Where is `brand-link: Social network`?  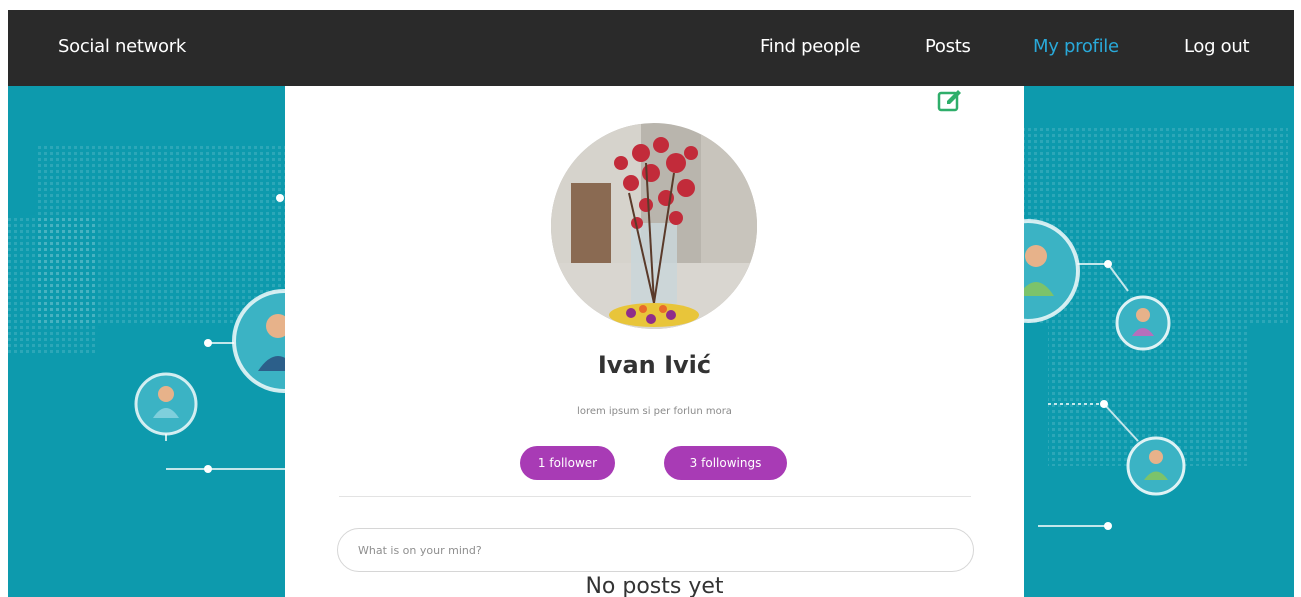 brand-link: Social network is located at coordinates (122, 46).